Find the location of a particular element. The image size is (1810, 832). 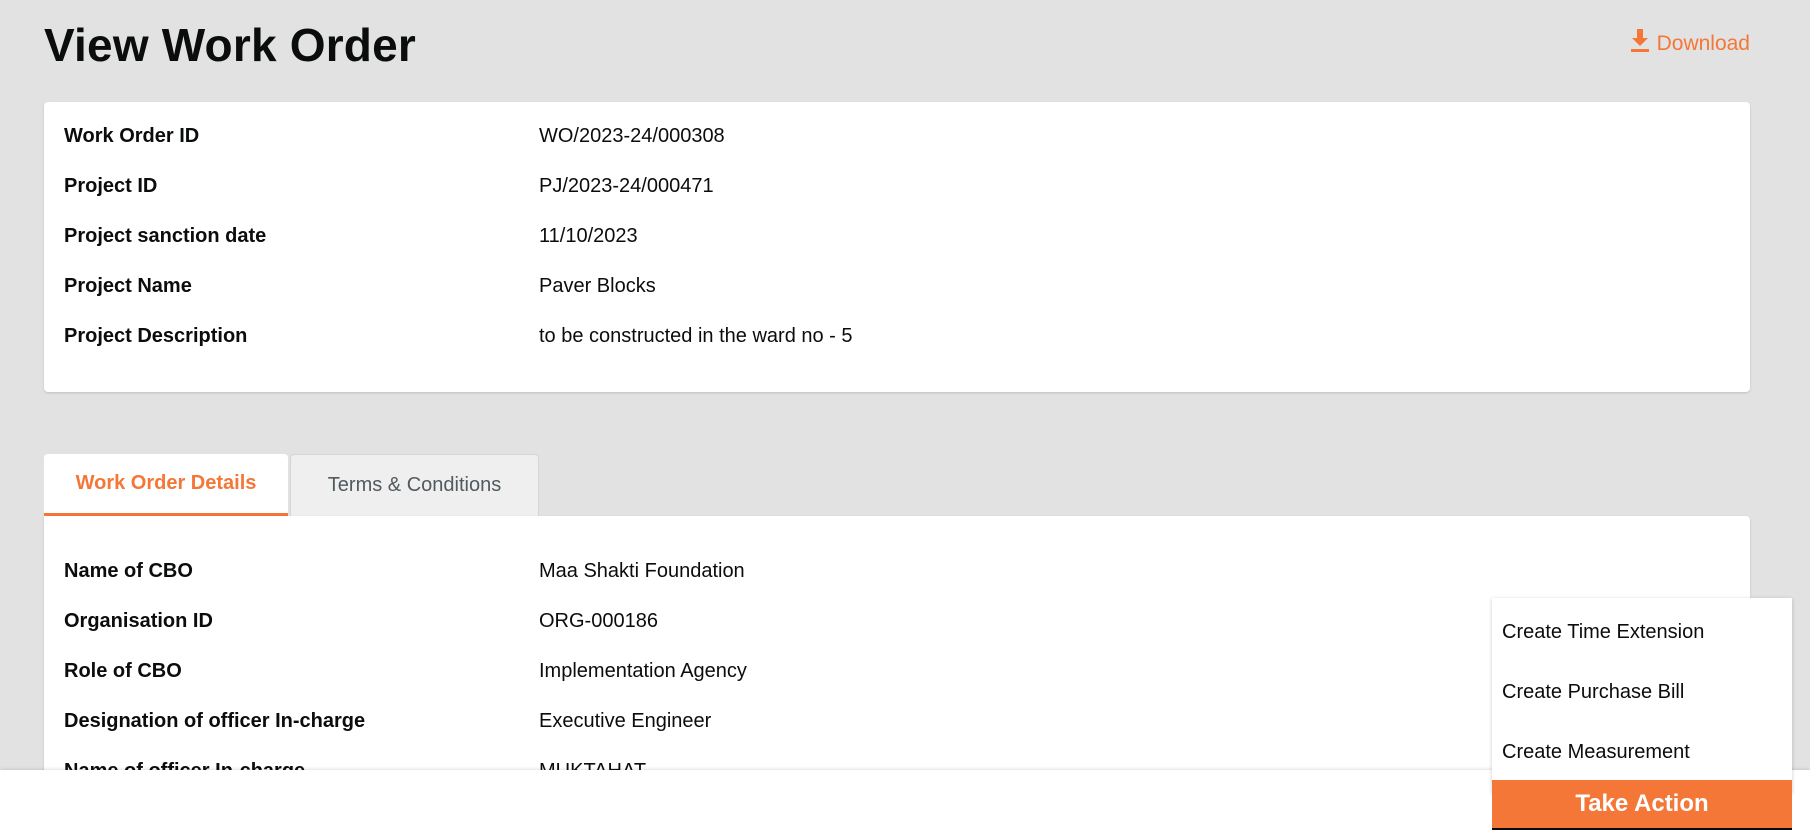

cbo-name-value: Maa Shakti Foundation is located at coordinates (642, 571).